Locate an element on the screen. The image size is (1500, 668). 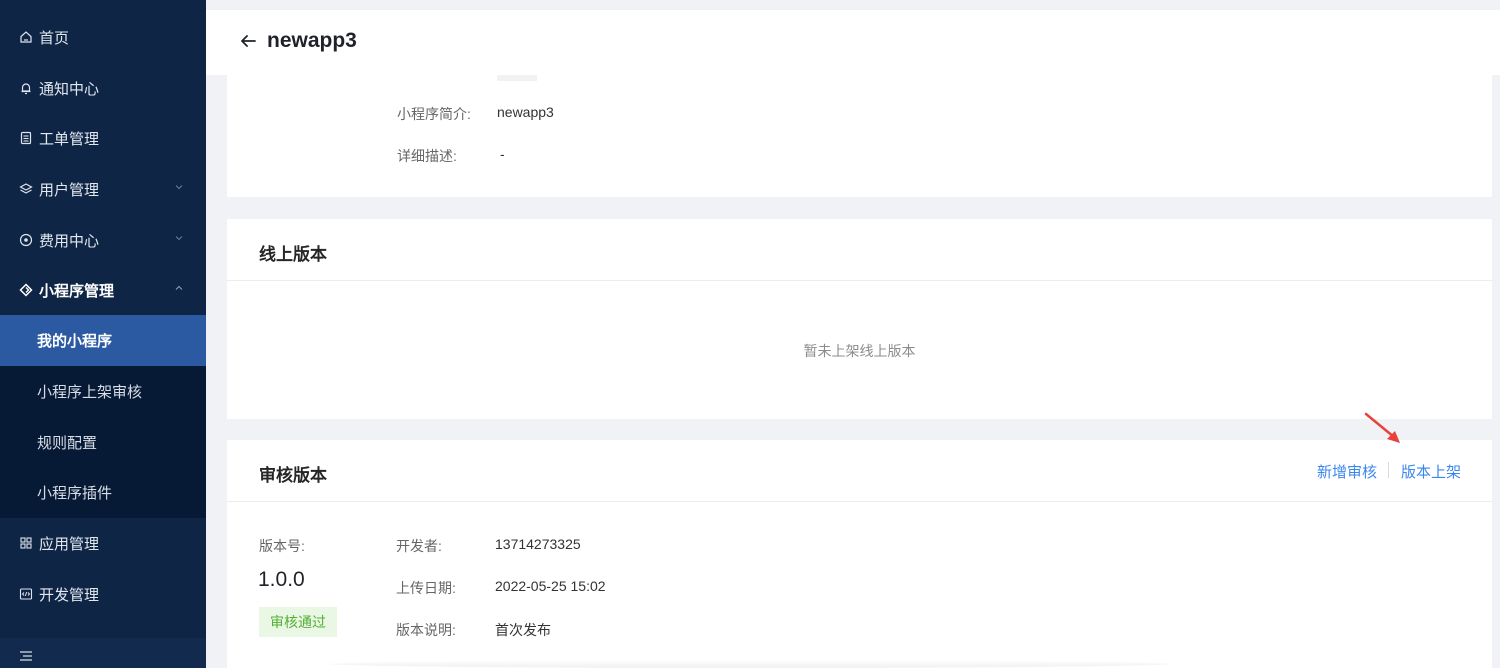
nav-label: 工单管理 is located at coordinates (69, 139).